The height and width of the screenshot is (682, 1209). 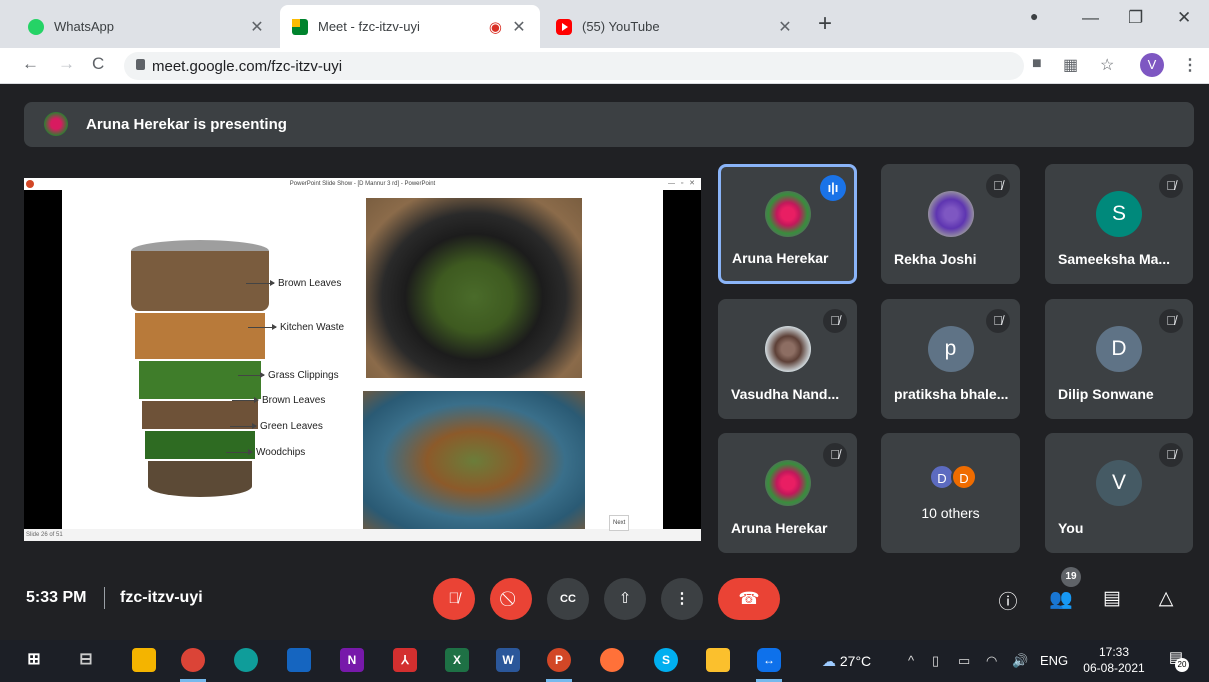 What do you see at coordinates (1152, 65) in the screenshot?
I see `profile-avatar: V` at bounding box center [1152, 65].